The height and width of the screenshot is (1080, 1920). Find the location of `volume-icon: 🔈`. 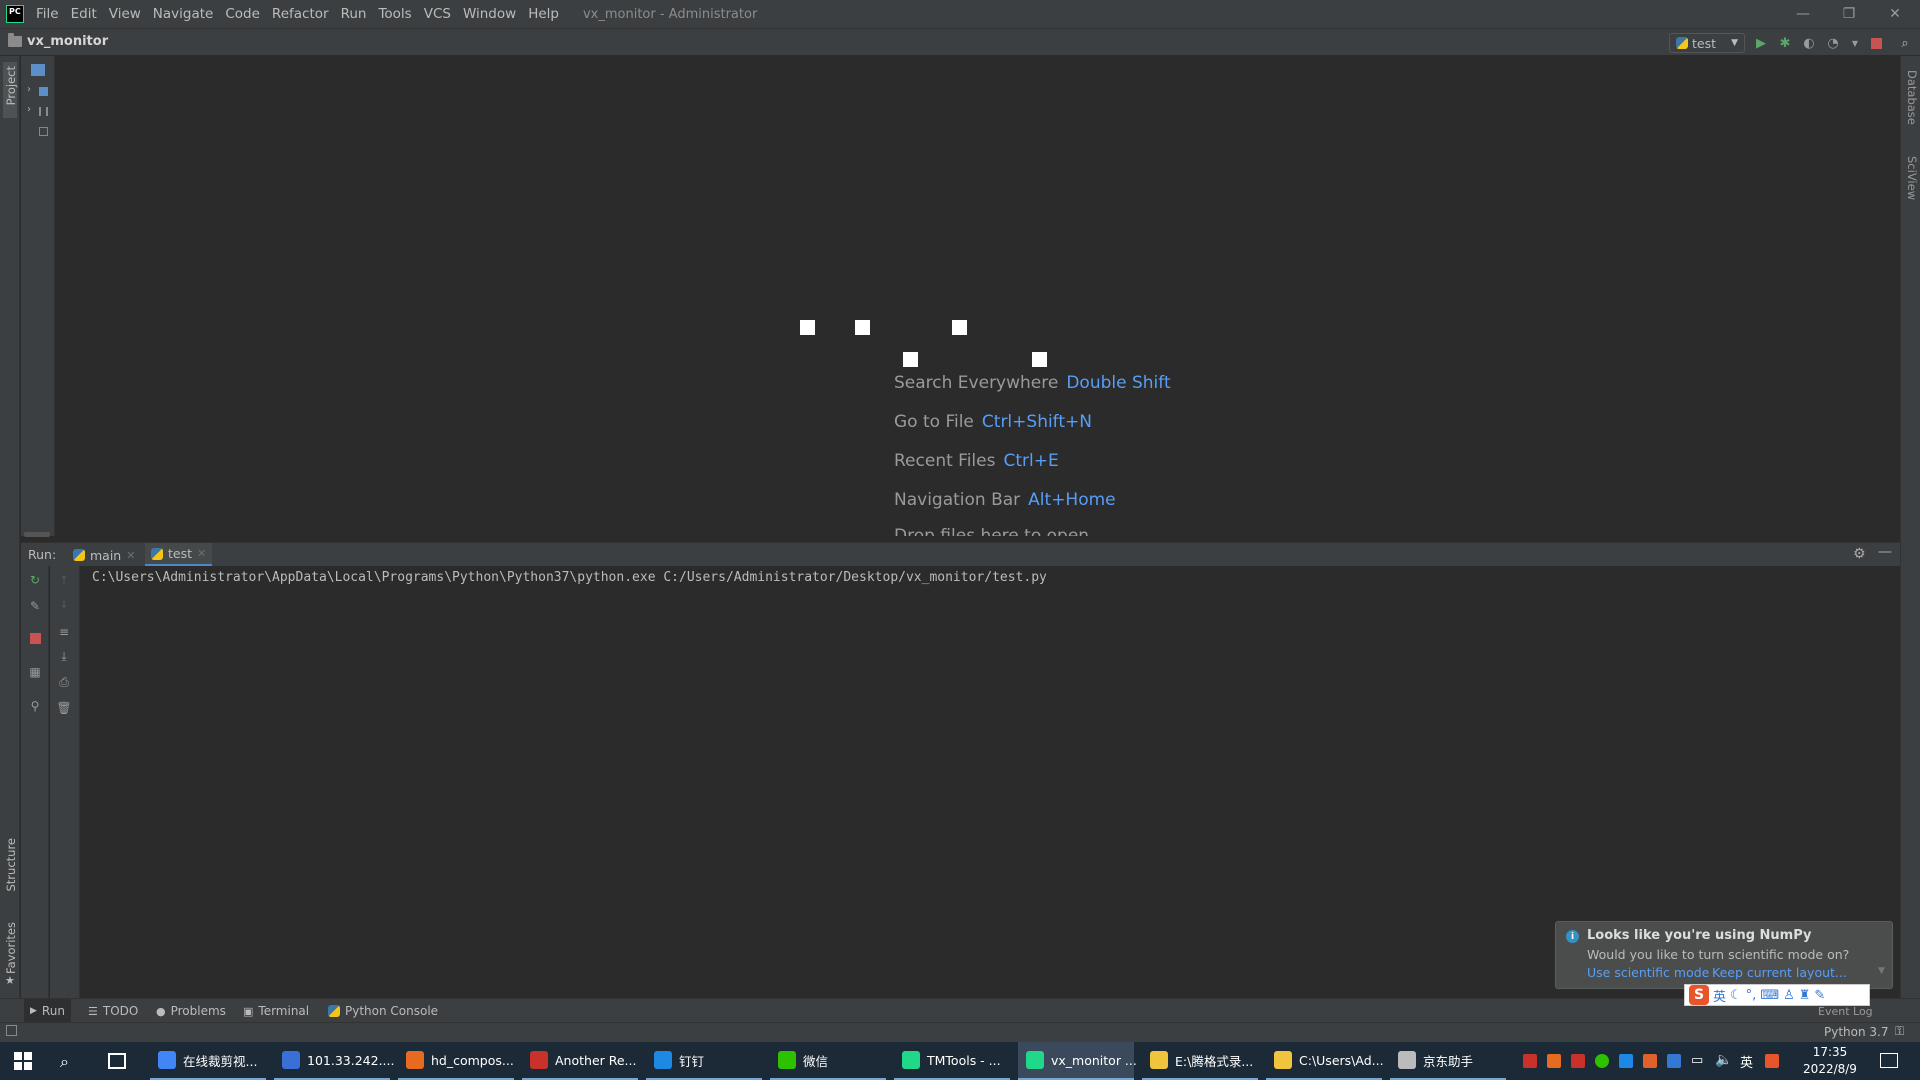

volume-icon: 🔈 is located at coordinates (1723, 1060).